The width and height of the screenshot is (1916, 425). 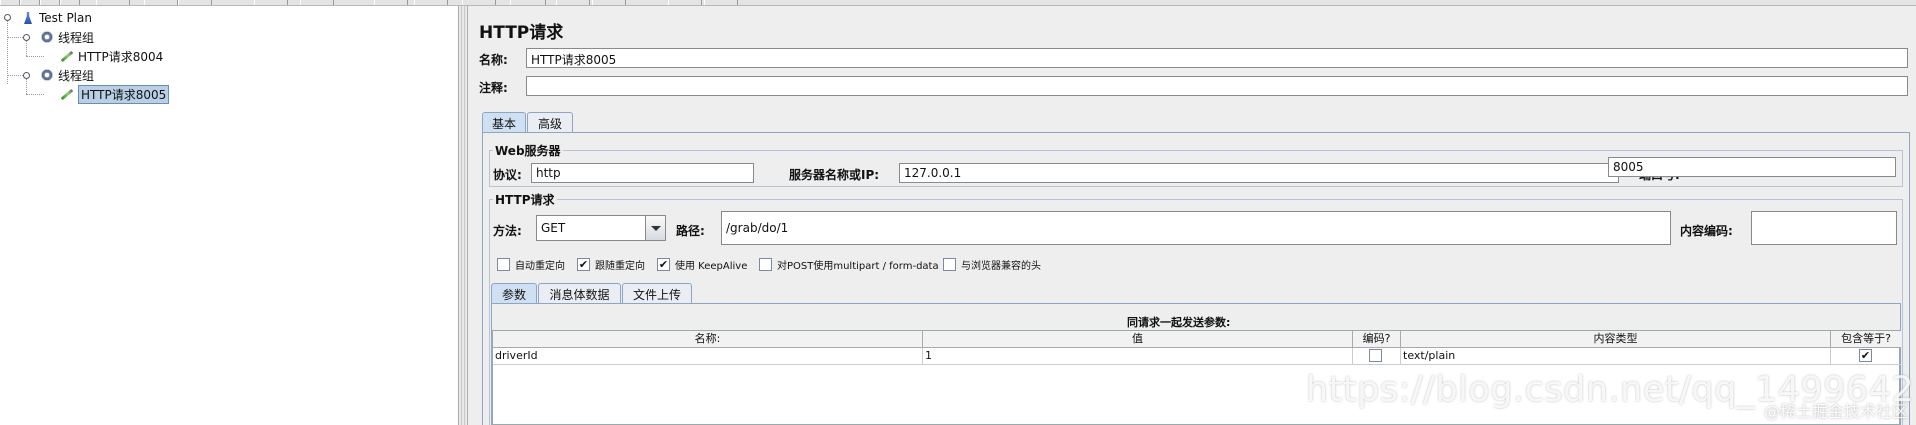 I want to click on parameters-caption: 同请求一起发送参数:, so click(x=1179, y=322).